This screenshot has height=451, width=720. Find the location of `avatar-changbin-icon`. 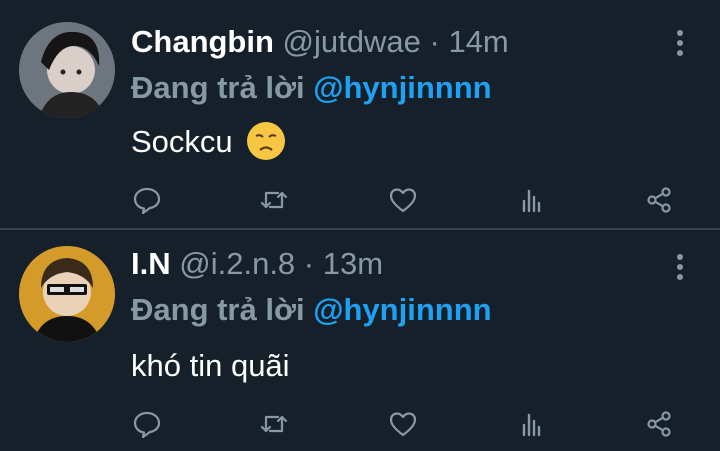

avatar-changbin-icon is located at coordinates (67, 70).